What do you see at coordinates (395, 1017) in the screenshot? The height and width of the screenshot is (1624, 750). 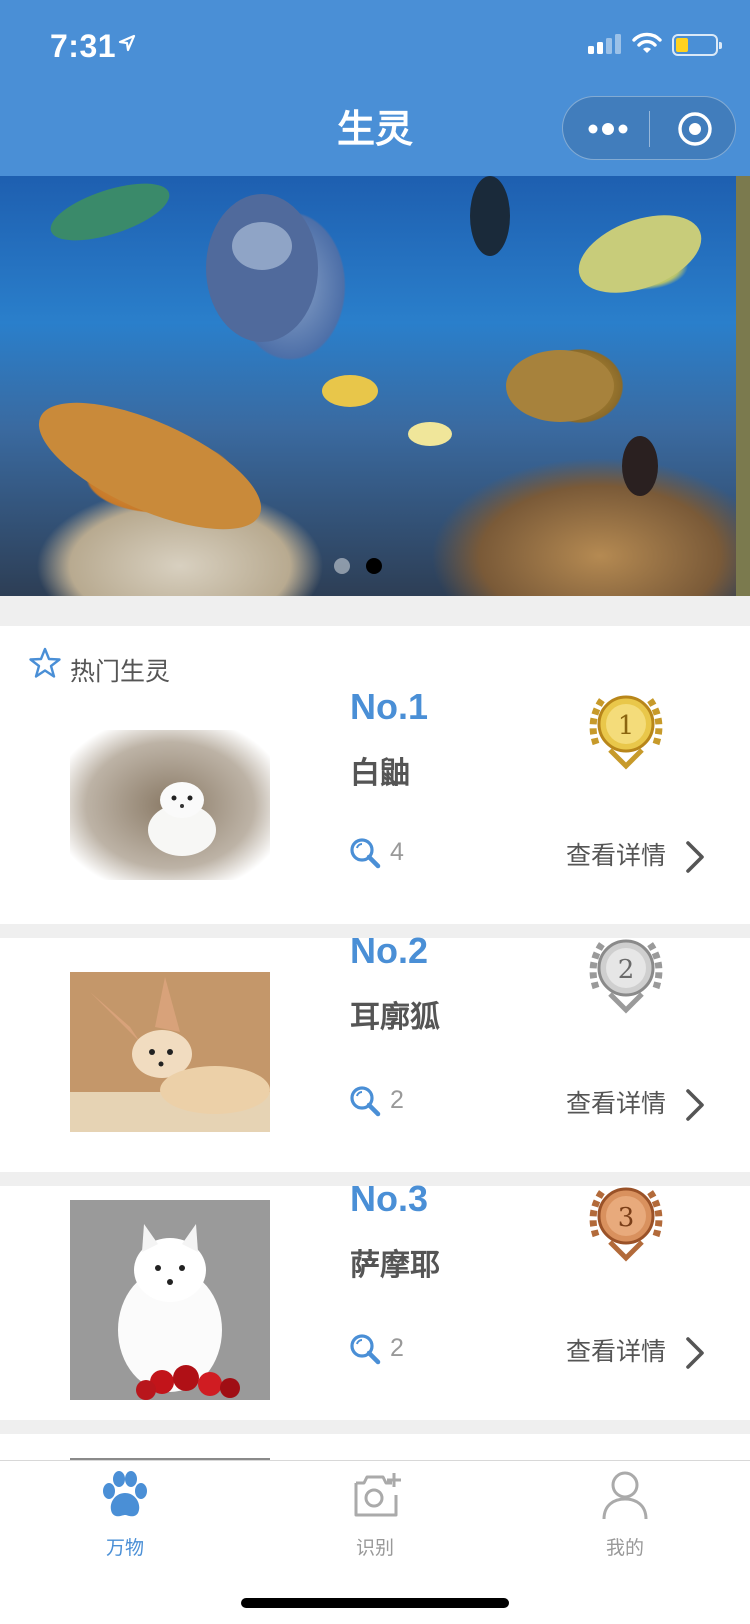 I see `animal-name: 耳廓狐` at bounding box center [395, 1017].